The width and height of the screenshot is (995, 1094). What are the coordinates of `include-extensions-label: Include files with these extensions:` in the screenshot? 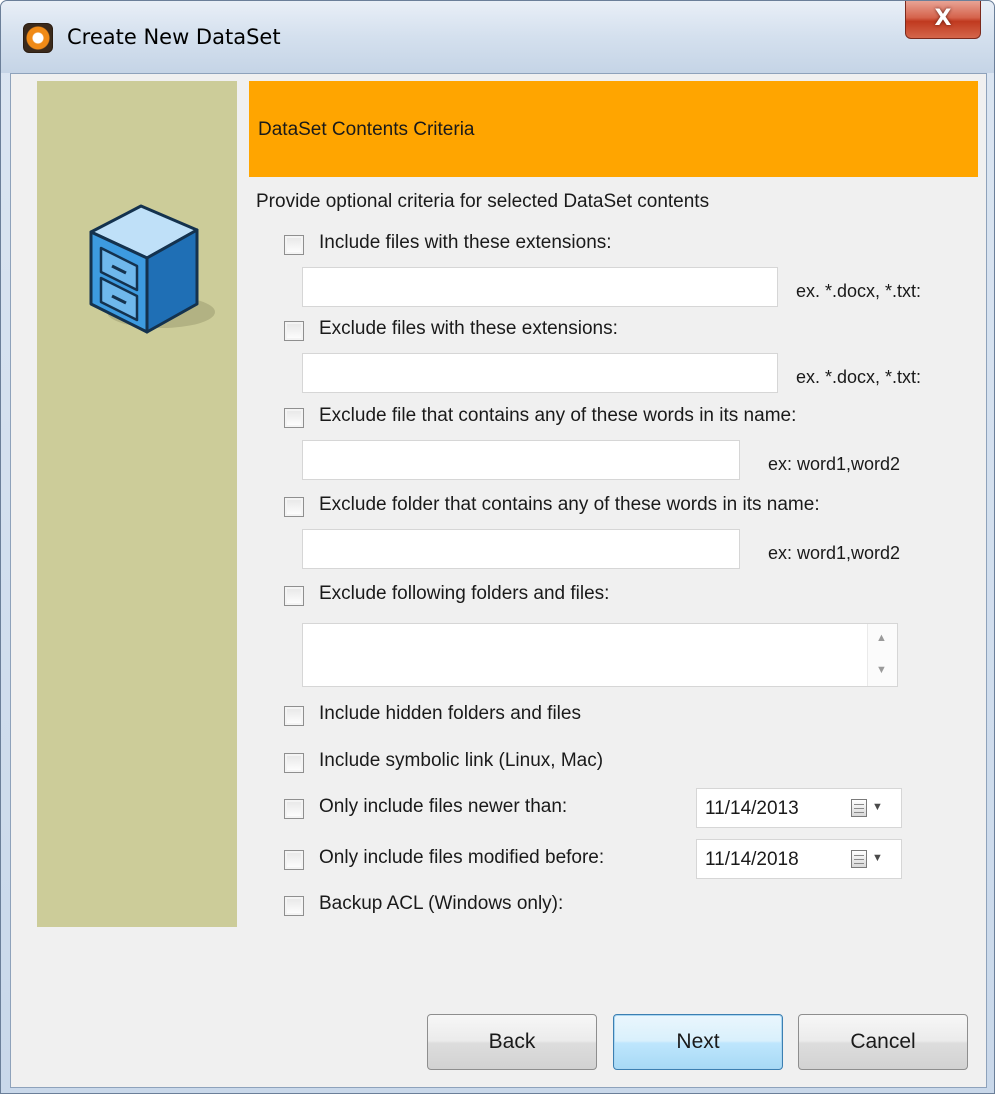 It's located at (465, 242).